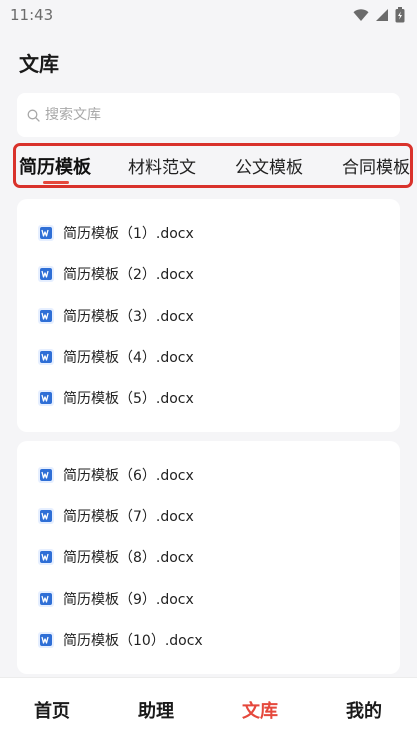 Image resolution: width=417 pixels, height=741 pixels. Describe the element at coordinates (208, 15) in the screenshot. I see `status-bar: 11:43` at that location.